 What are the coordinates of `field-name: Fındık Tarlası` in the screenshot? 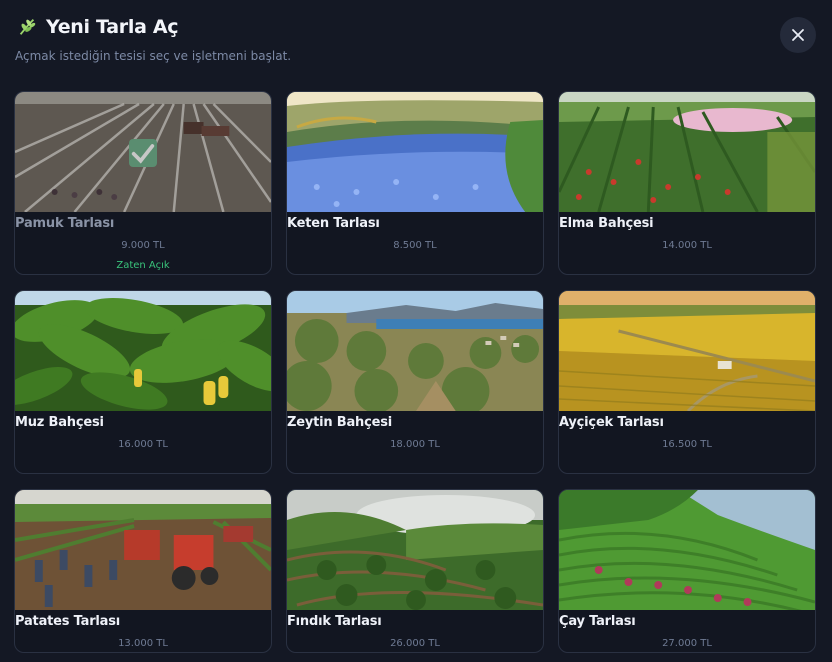 It's located at (334, 621).